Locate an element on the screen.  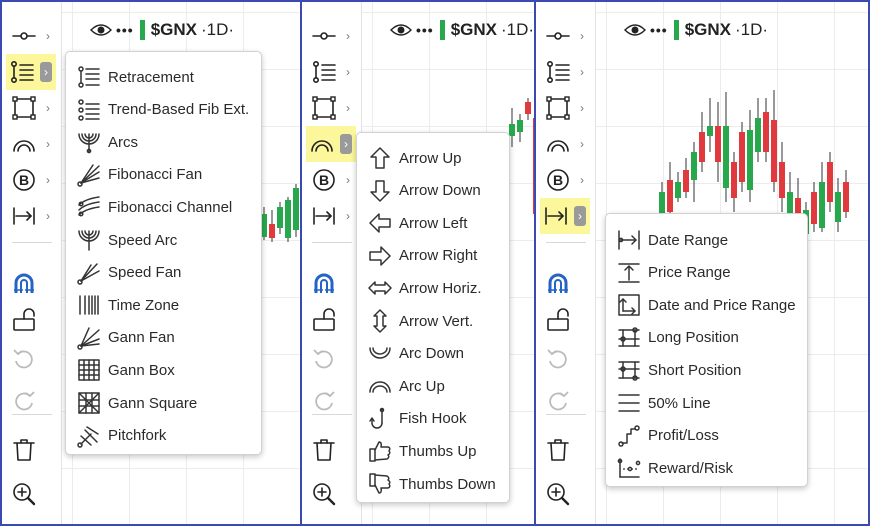
menu-item-arrow-right: Arrow Right is located at coordinates (433, 256).